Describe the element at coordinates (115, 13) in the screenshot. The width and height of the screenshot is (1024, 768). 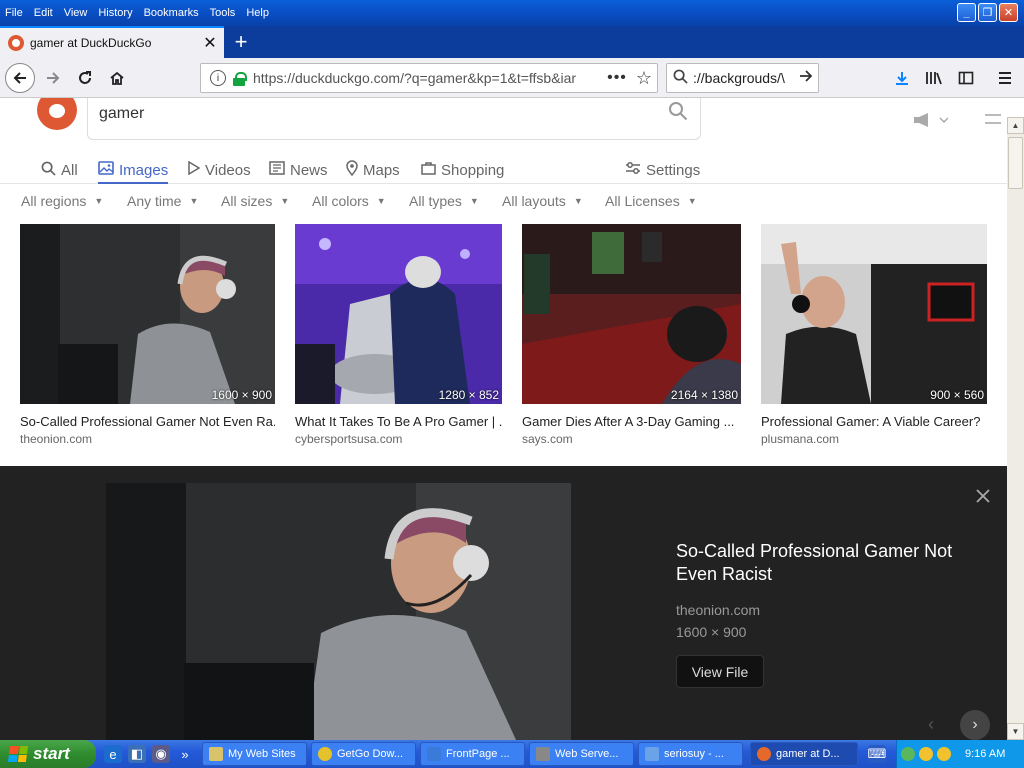
I see `menu-history: History` at that location.